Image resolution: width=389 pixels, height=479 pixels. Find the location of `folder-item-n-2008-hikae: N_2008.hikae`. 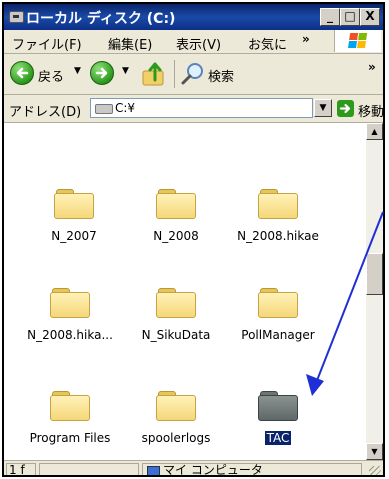

folder-item-n-2008-hikae: N_2008.hikae is located at coordinates (278, 216).